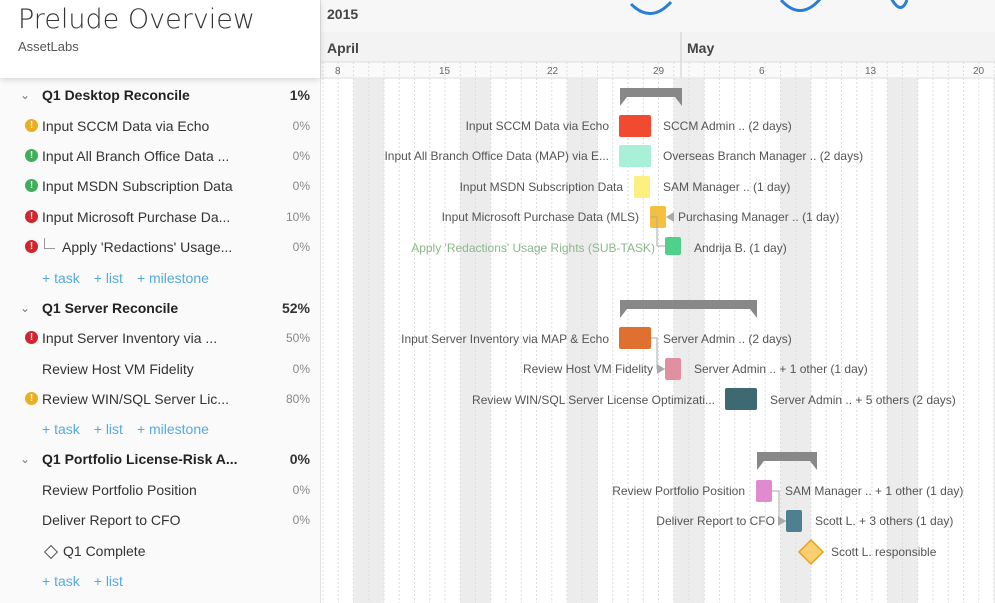  Describe the element at coordinates (297, 338) in the screenshot. I see `task-percent: 50%` at that location.